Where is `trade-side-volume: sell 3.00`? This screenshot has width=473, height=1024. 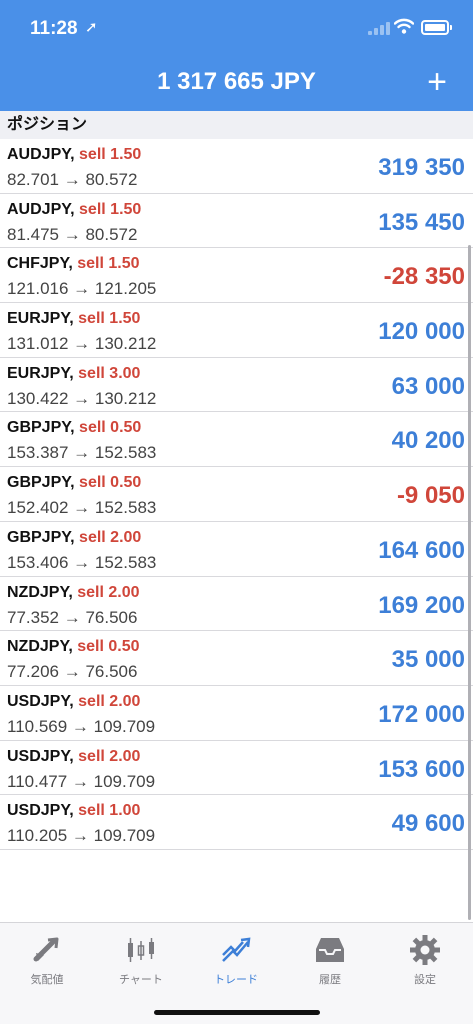
trade-side-volume: sell 3.00 is located at coordinates (109, 373).